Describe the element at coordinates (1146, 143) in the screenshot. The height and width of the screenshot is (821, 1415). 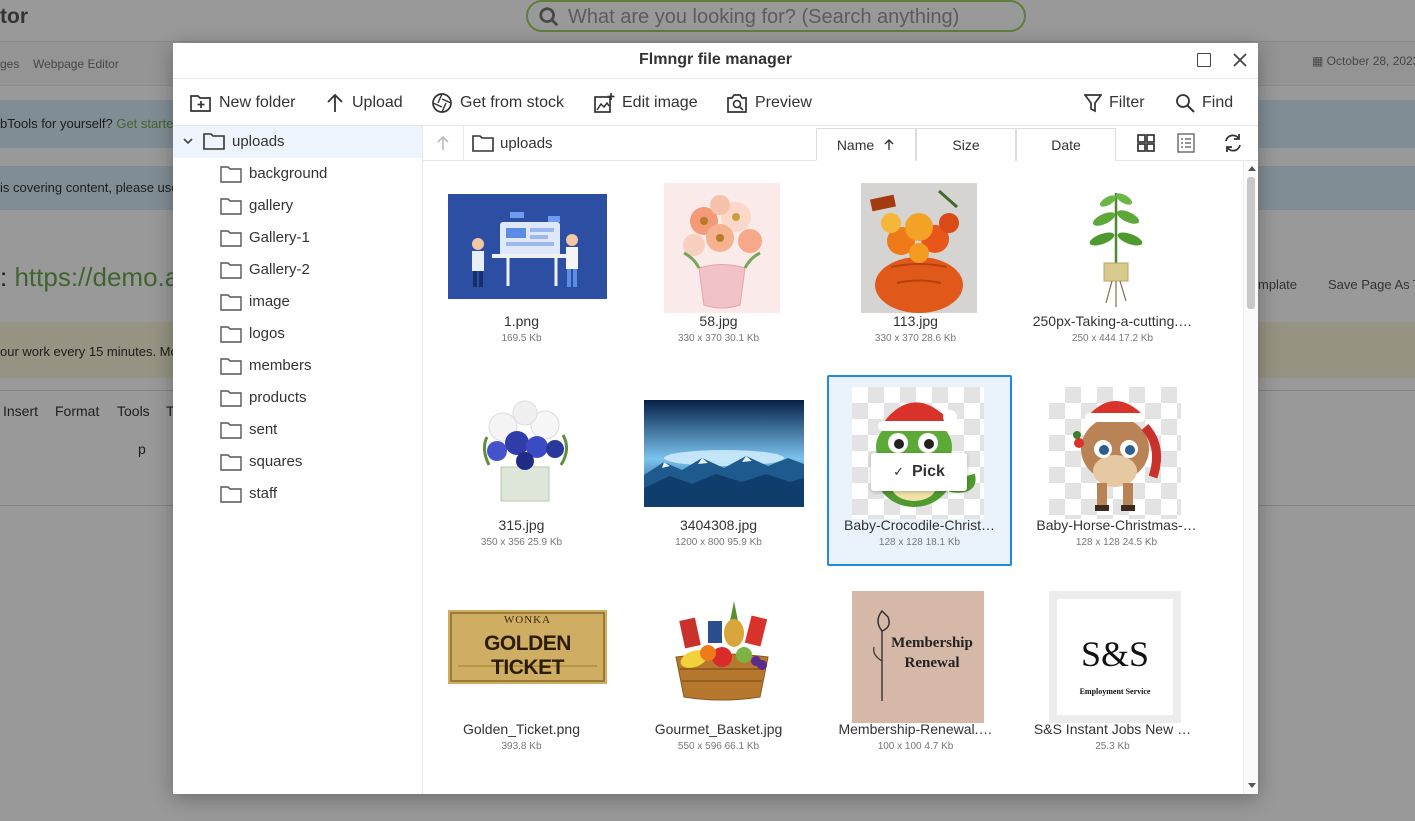
I see `grid-view-icon` at that location.